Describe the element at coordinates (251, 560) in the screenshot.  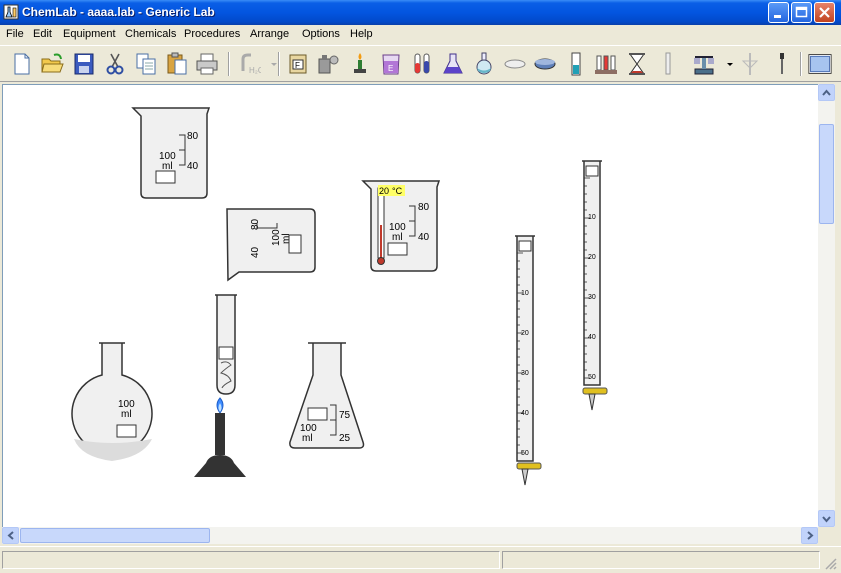
I see `status-pane-main` at that location.